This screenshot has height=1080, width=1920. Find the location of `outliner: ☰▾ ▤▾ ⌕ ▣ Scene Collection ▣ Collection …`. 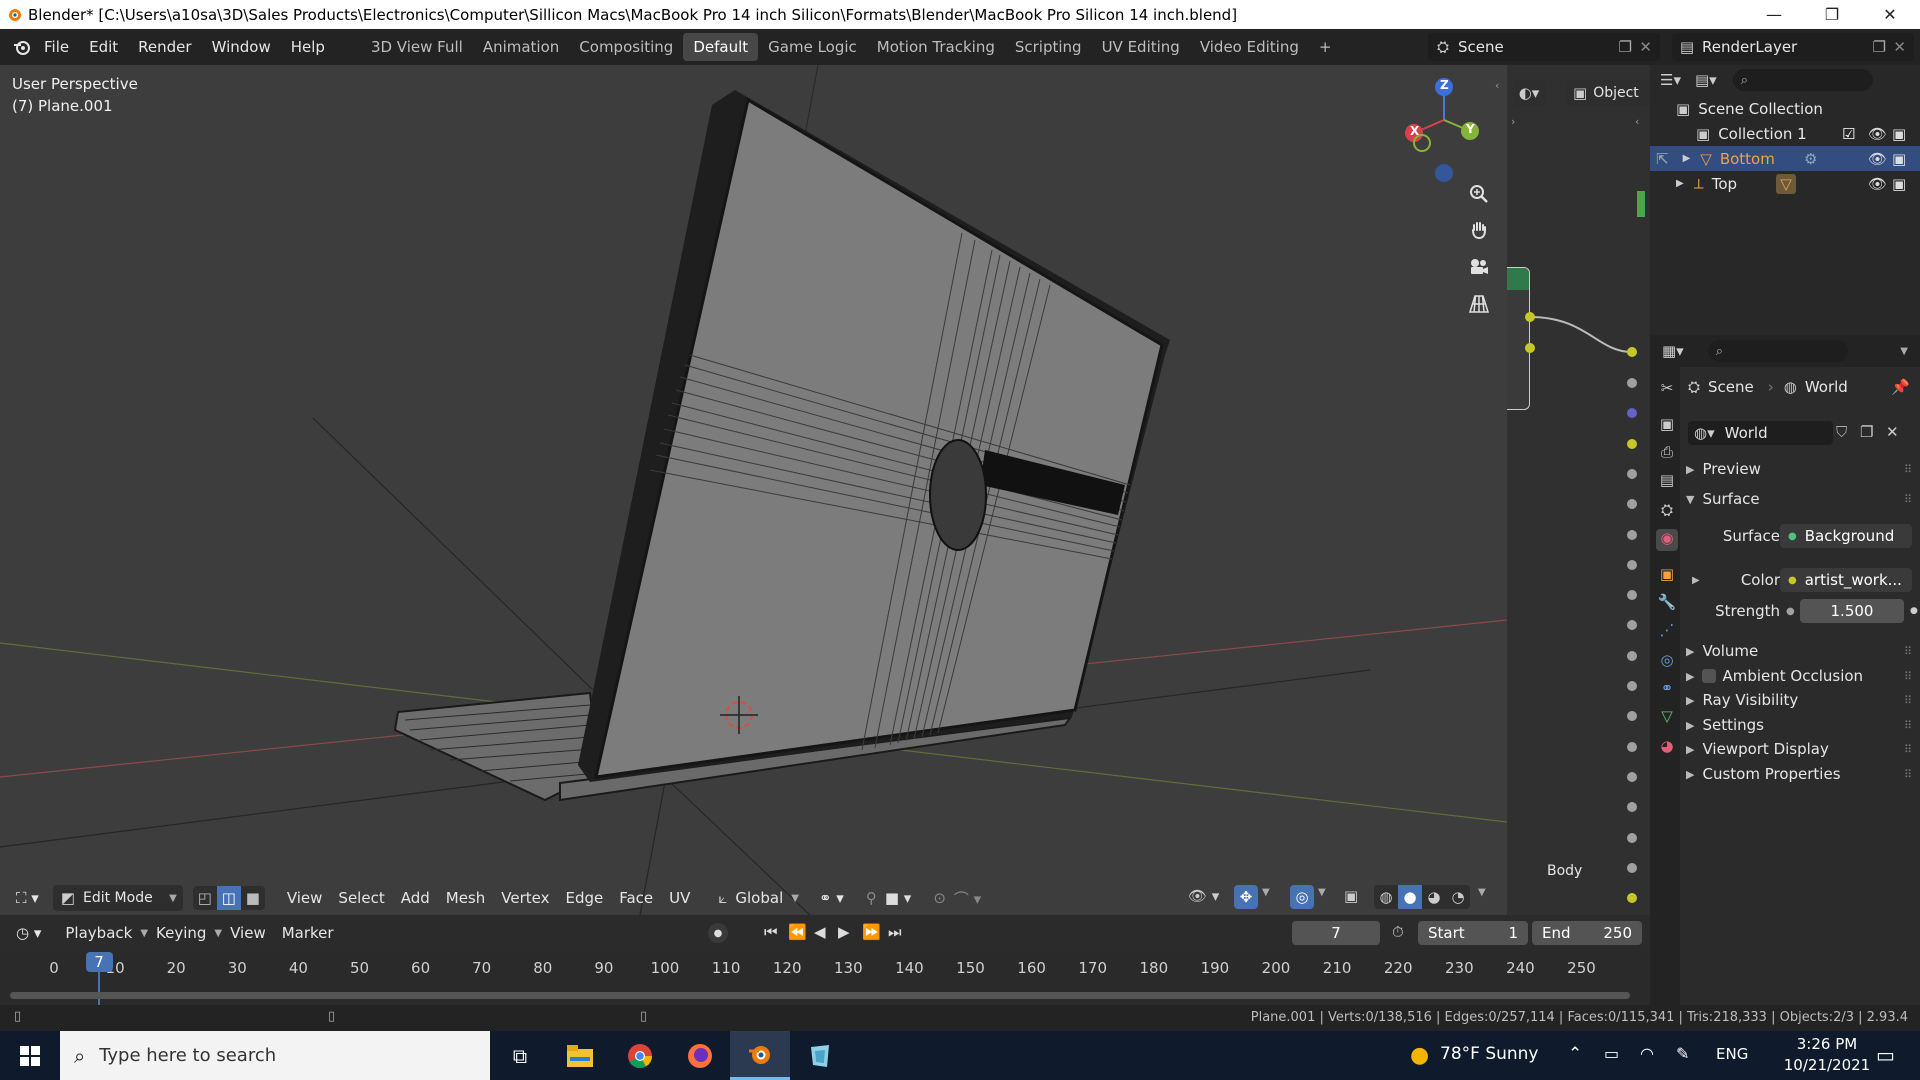

outliner: ☰▾ ▤▾ ⌕ ▣ Scene Collection ▣ Collection … is located at coordinates (1785, 200).